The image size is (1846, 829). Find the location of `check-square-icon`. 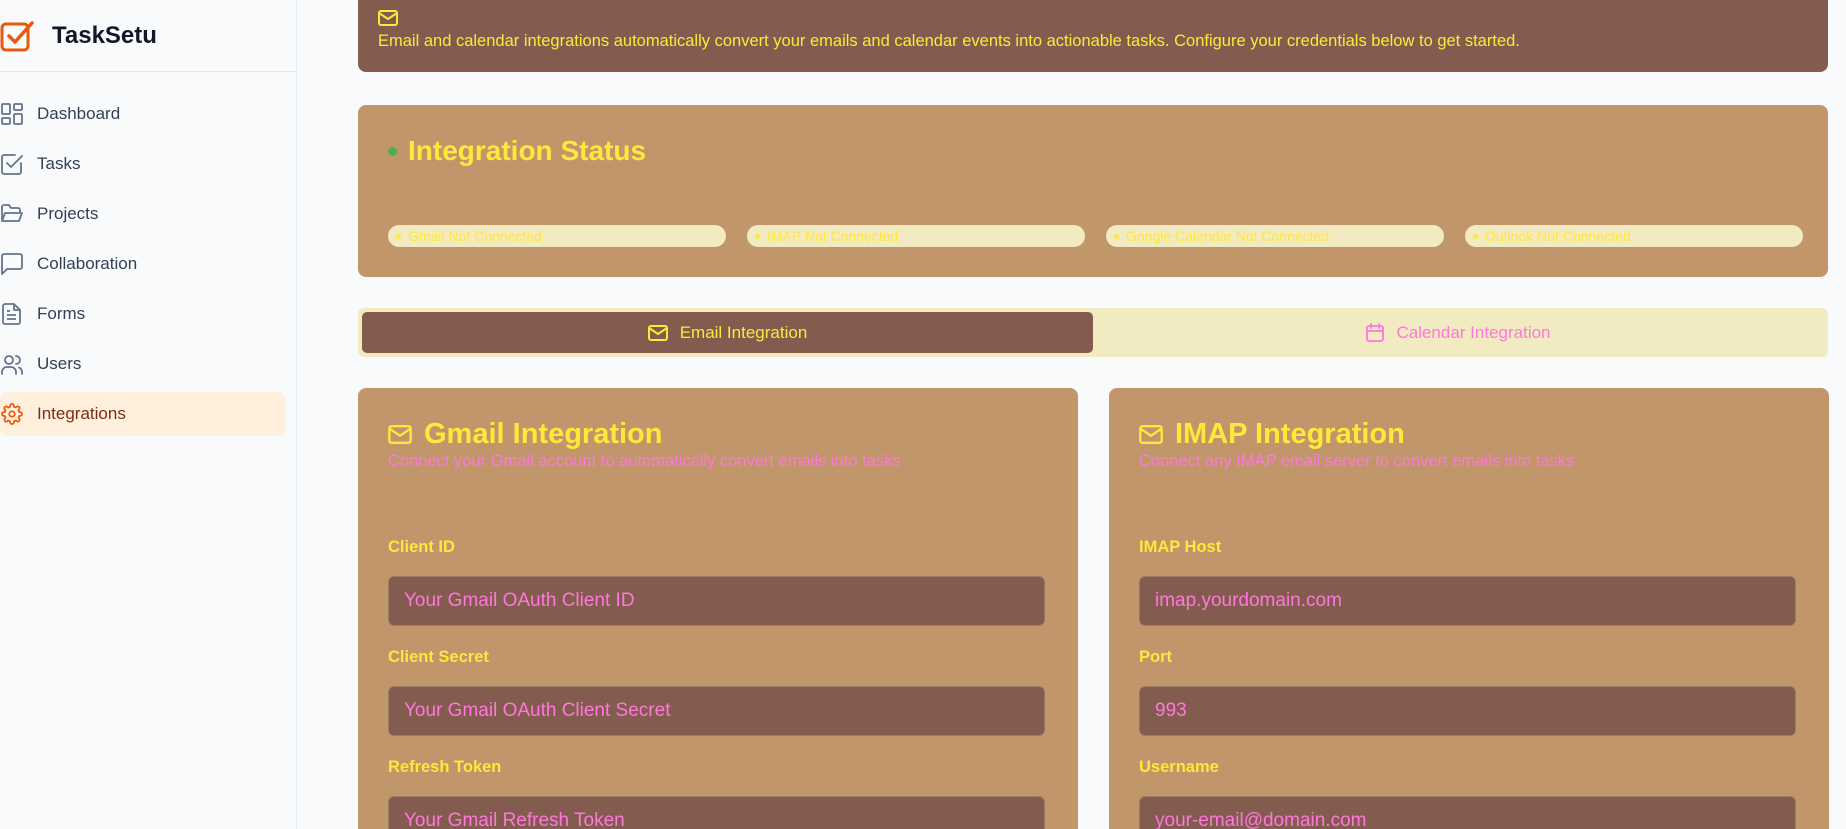

check-square-icon is located at coordinates (12, 164).